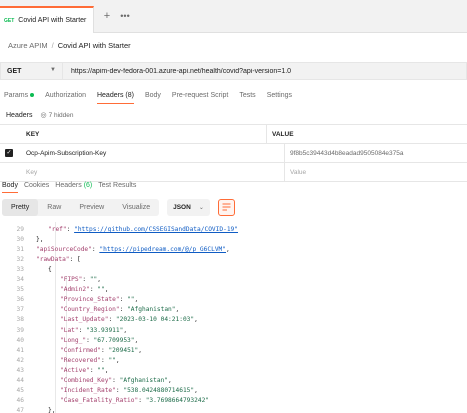  What do you see at coordinates (116, 380) in the screenshot?
I see `code-text: "Combined_Key": "Afghanistan",` at bounding box center [116, 380].